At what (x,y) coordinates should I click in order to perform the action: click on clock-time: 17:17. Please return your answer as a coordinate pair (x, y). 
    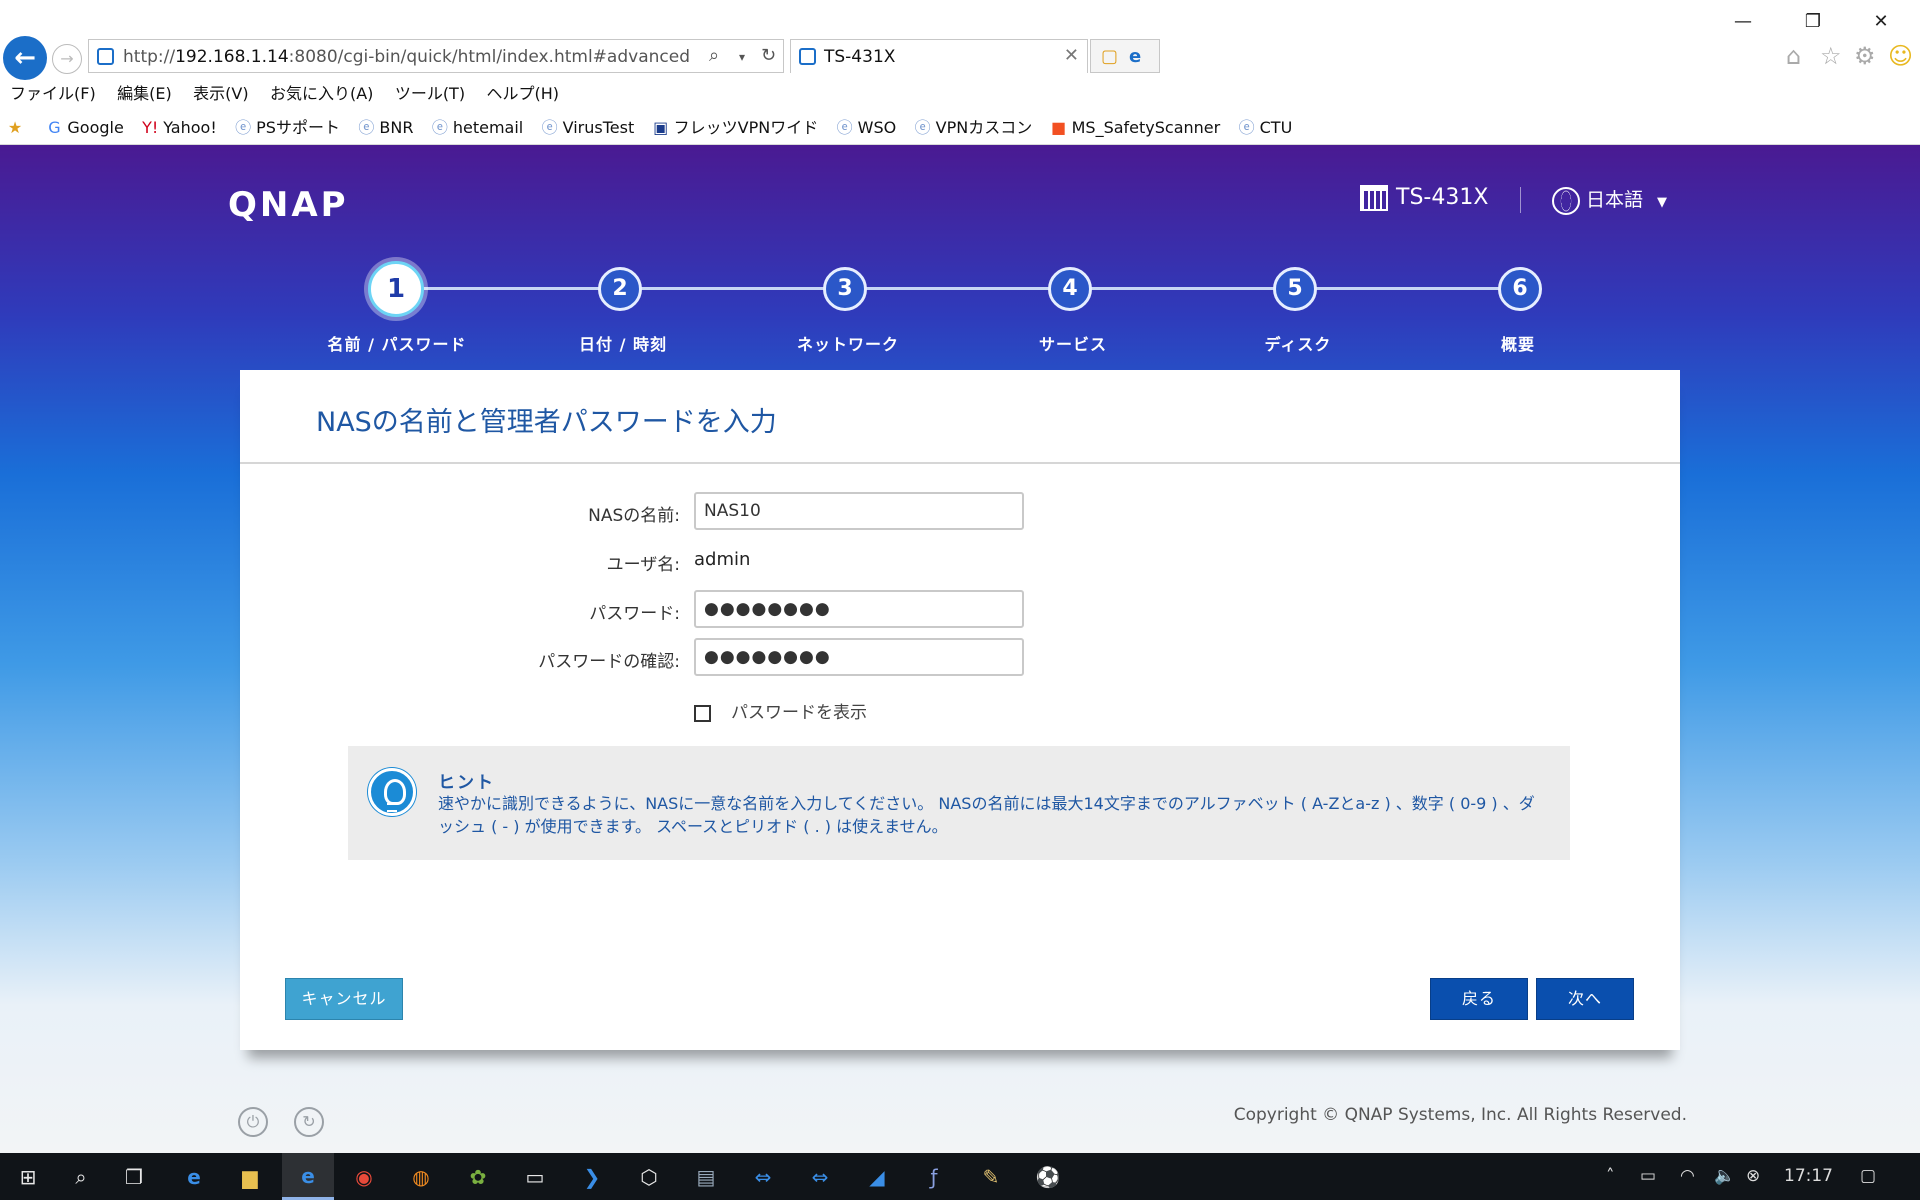
    Looking at the image, I should click on (1808, 1176).